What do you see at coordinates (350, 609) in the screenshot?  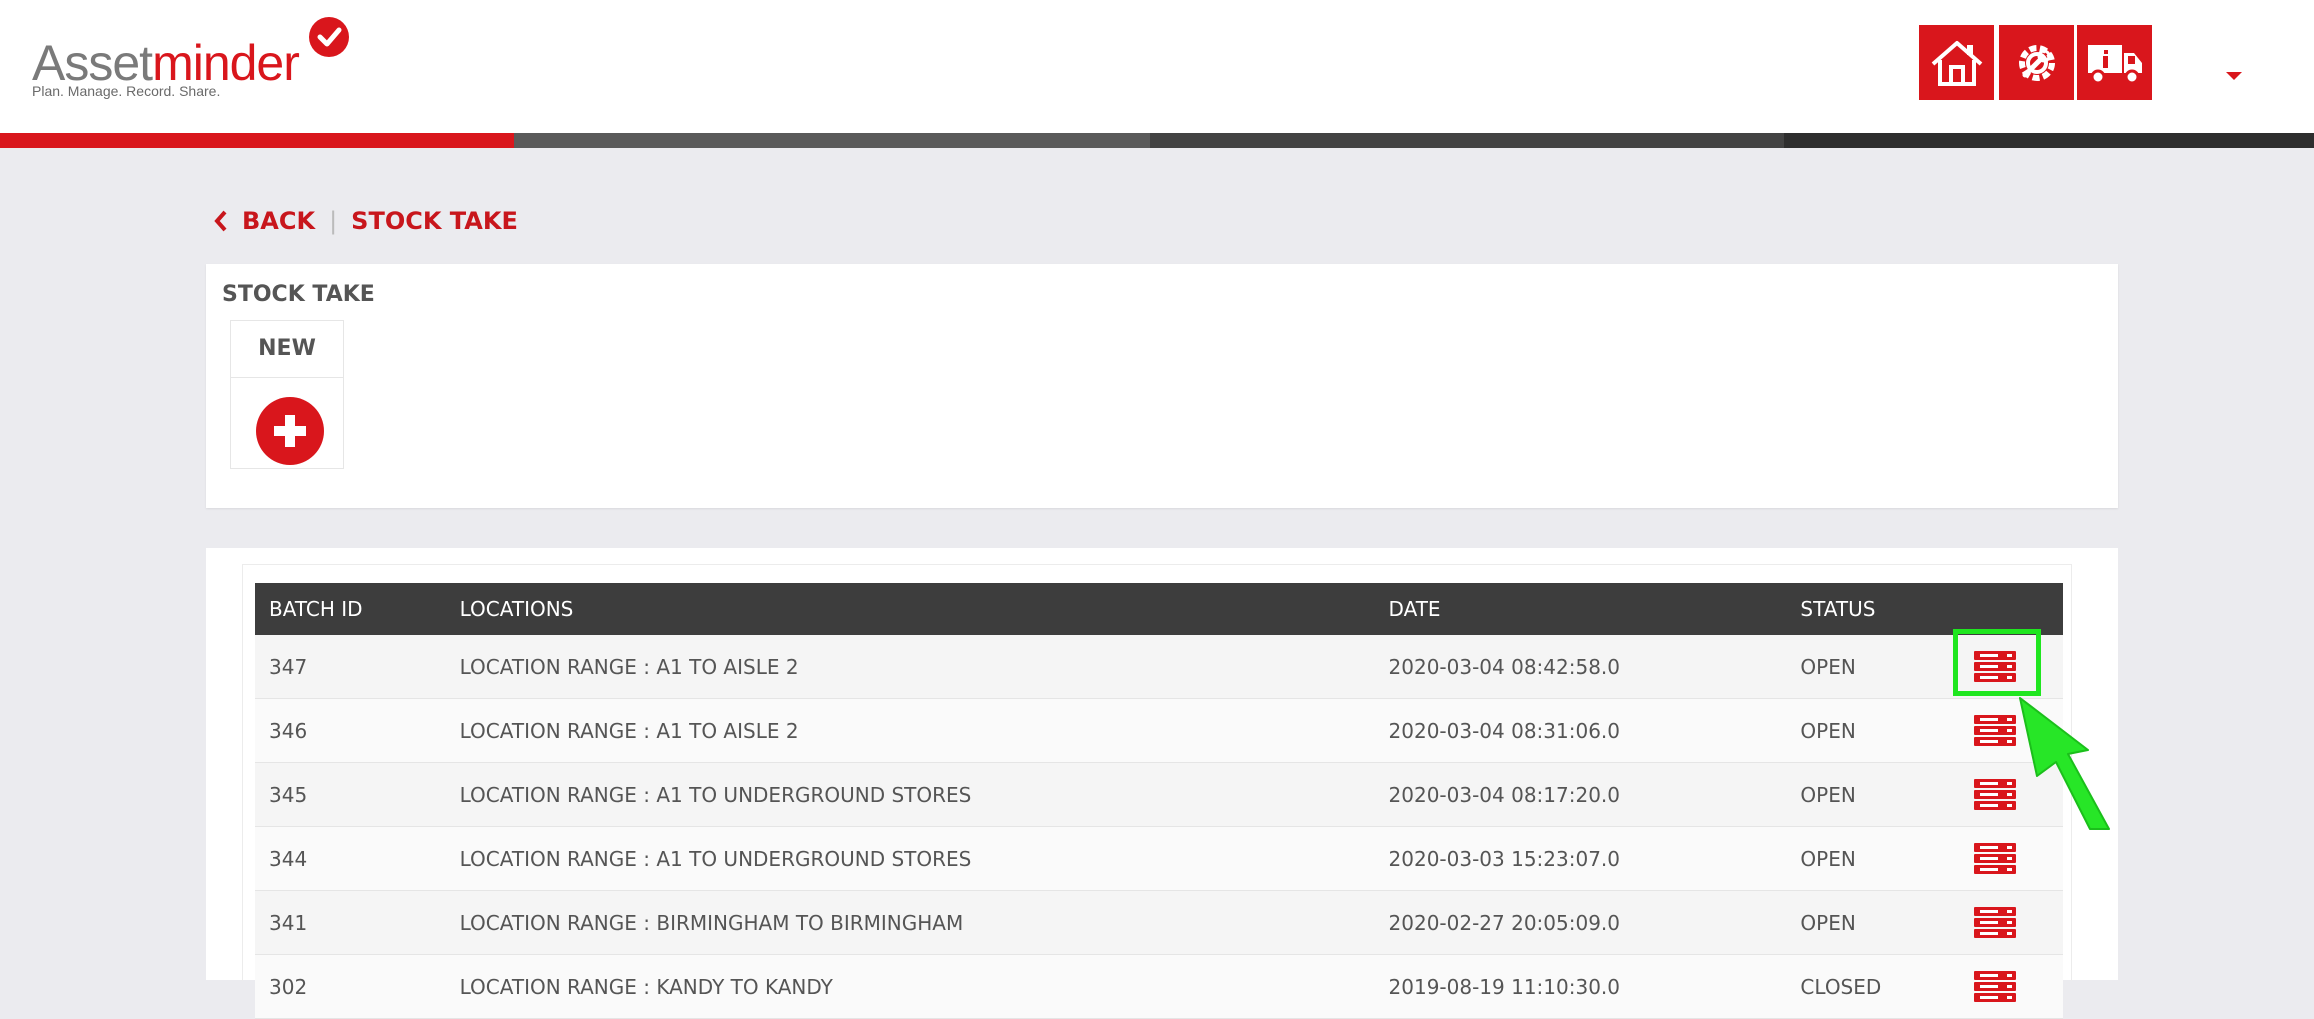 I see `col-header-batch-id: BATCH ID` at bounding box center [350, 609].